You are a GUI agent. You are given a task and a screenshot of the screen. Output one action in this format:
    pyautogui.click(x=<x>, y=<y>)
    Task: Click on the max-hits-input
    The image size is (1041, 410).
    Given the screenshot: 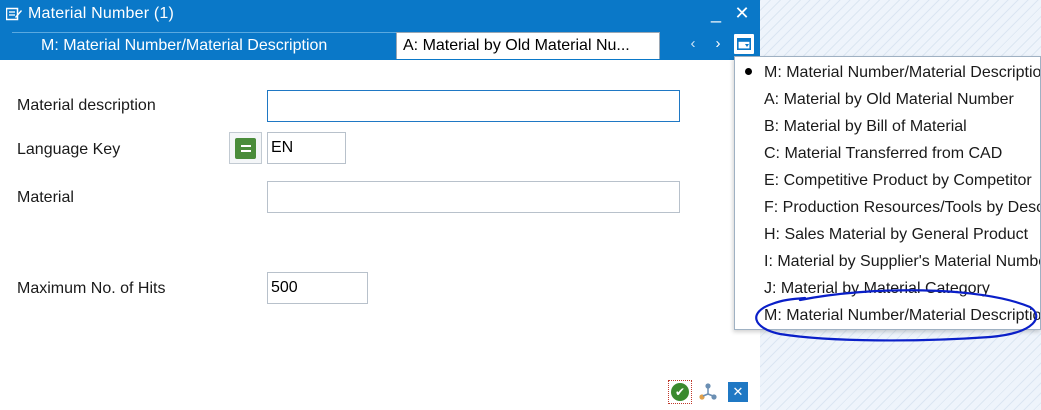 What is the action you would take?
    pyautogui.click(x=317, y=288)
    